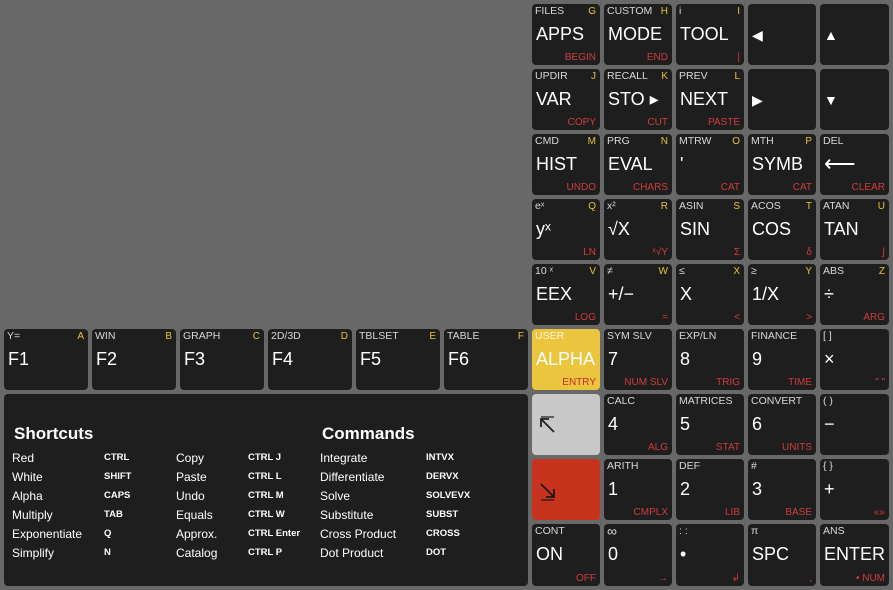  What do you see at coordinates (772, 229) in the screenshot?
I see `key-main-label: COS` at bounding box center [772, 229].